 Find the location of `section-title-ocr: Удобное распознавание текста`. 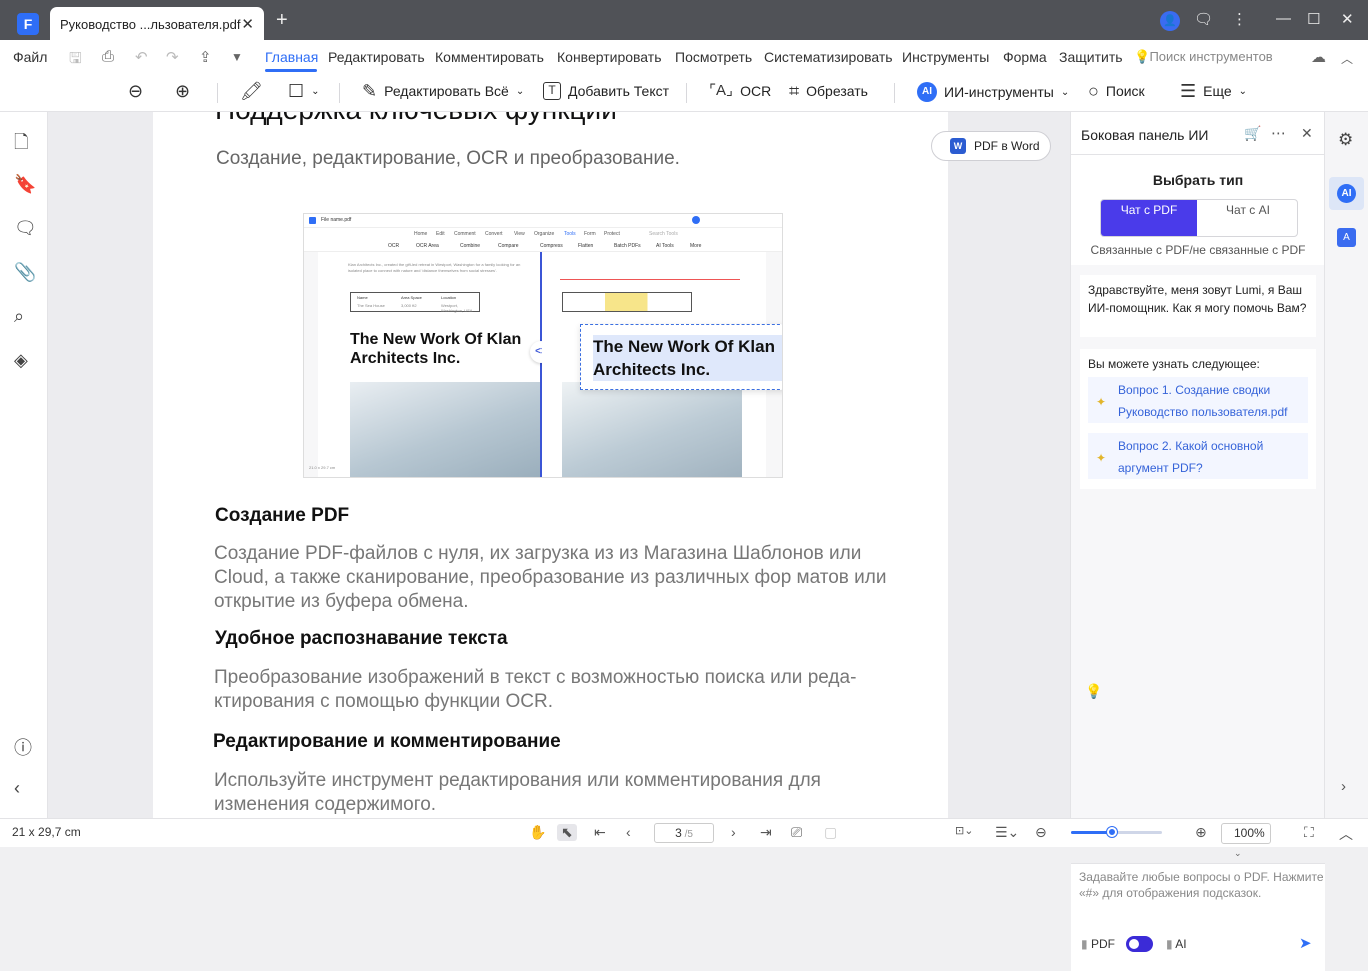

section-title-ocr: Удобное распознавание текста is located at coordinates (361, 638).